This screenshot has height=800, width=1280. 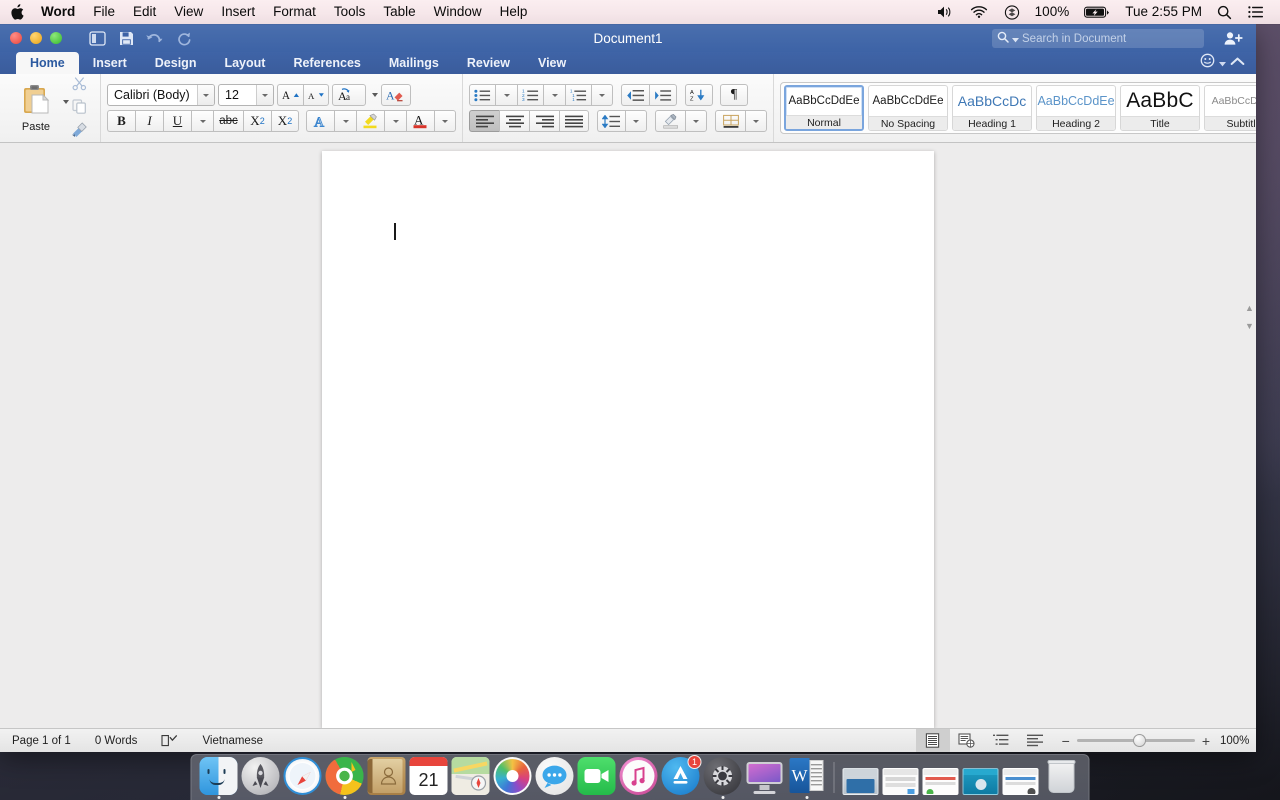 I want to click on dock-item-trash, so click(x=1062, y=778).